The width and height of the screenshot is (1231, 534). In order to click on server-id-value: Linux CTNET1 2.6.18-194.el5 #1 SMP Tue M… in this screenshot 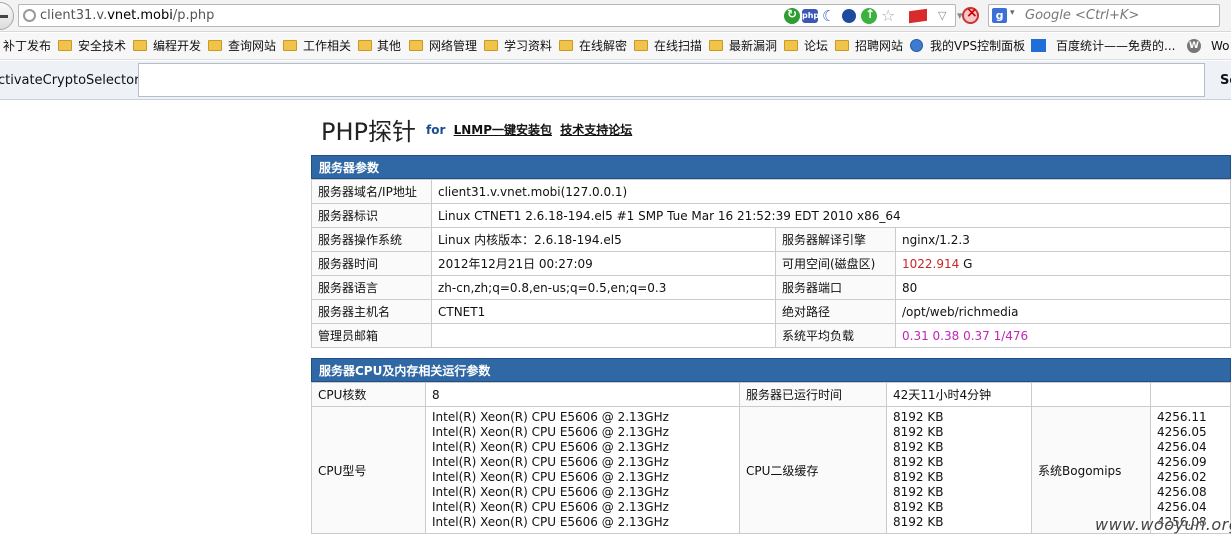, I will do `click(831, 215)`.